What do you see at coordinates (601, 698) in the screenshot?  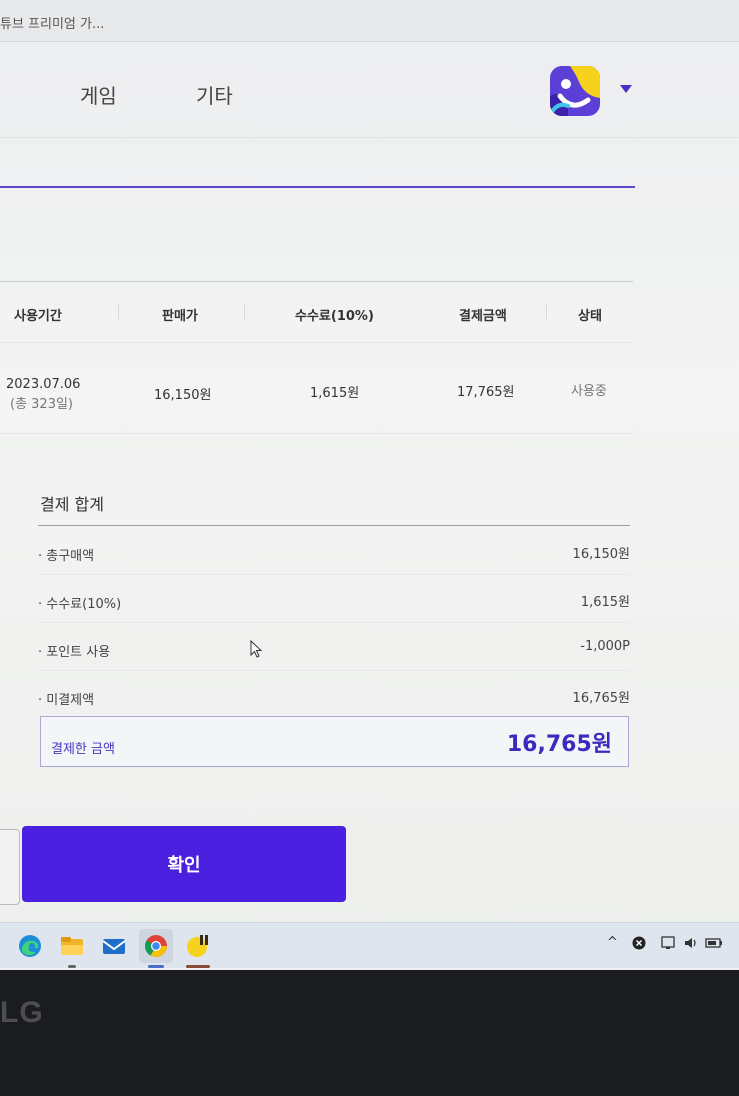 I see `summary-value: 16,765원` at bounding box center [601, 698].